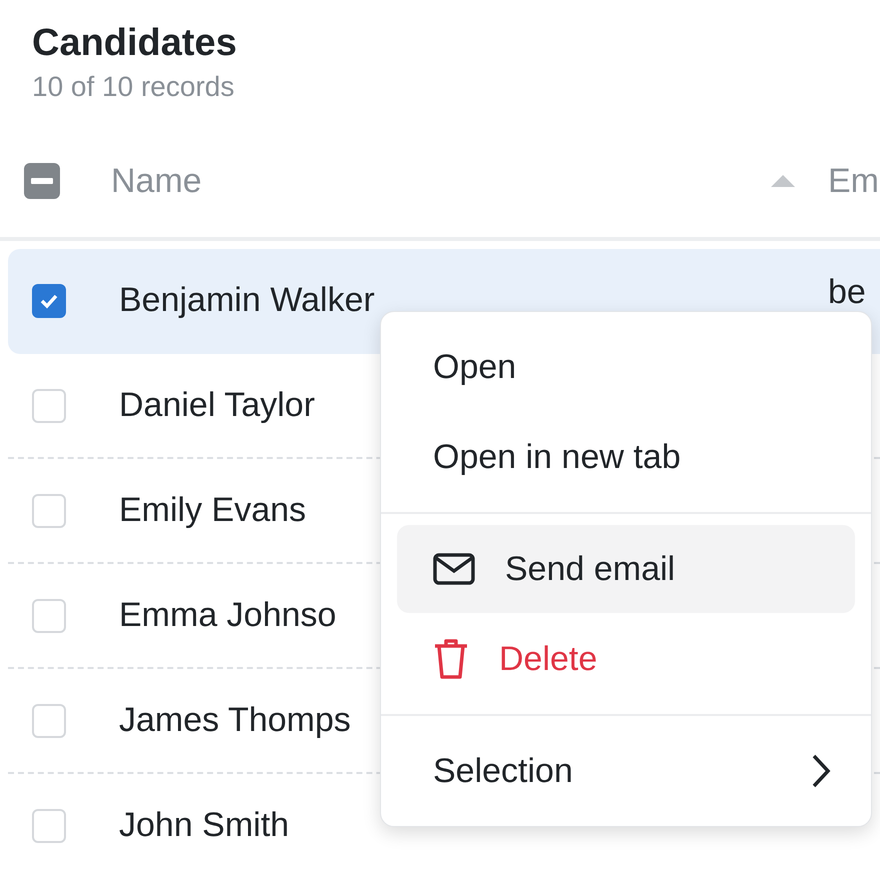 This screenshot has width=880, height=880. Describe the element at coordinates (235, 720) in the screenshot. I see `name-cell-text: James Thomps` at that location.